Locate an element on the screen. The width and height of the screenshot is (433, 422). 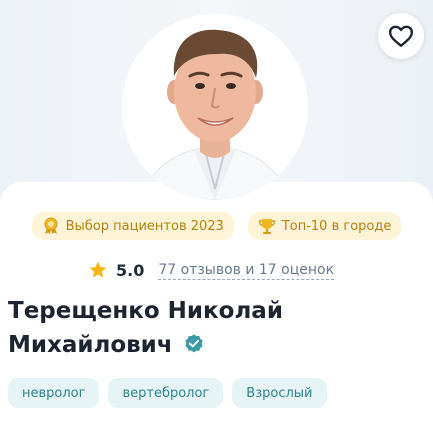
star-icon is located at coordinates (98, 269).